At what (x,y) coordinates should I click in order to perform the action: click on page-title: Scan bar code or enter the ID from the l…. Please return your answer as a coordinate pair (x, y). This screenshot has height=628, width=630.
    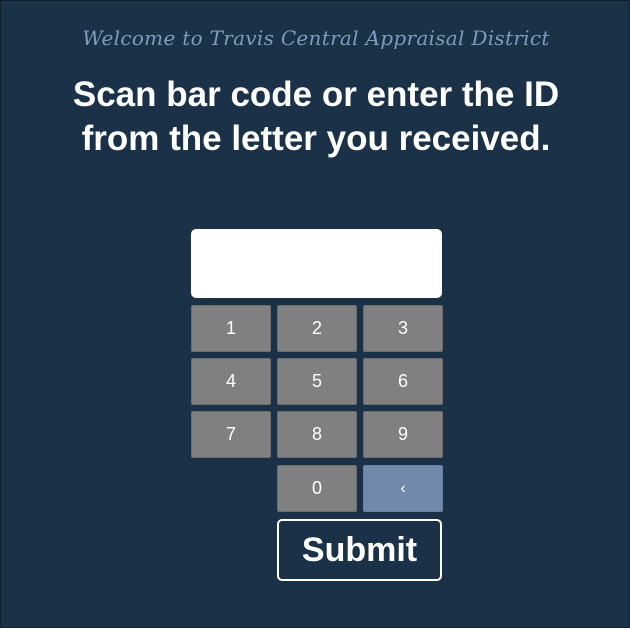
    Looking at the image, I should click on (316, 116).